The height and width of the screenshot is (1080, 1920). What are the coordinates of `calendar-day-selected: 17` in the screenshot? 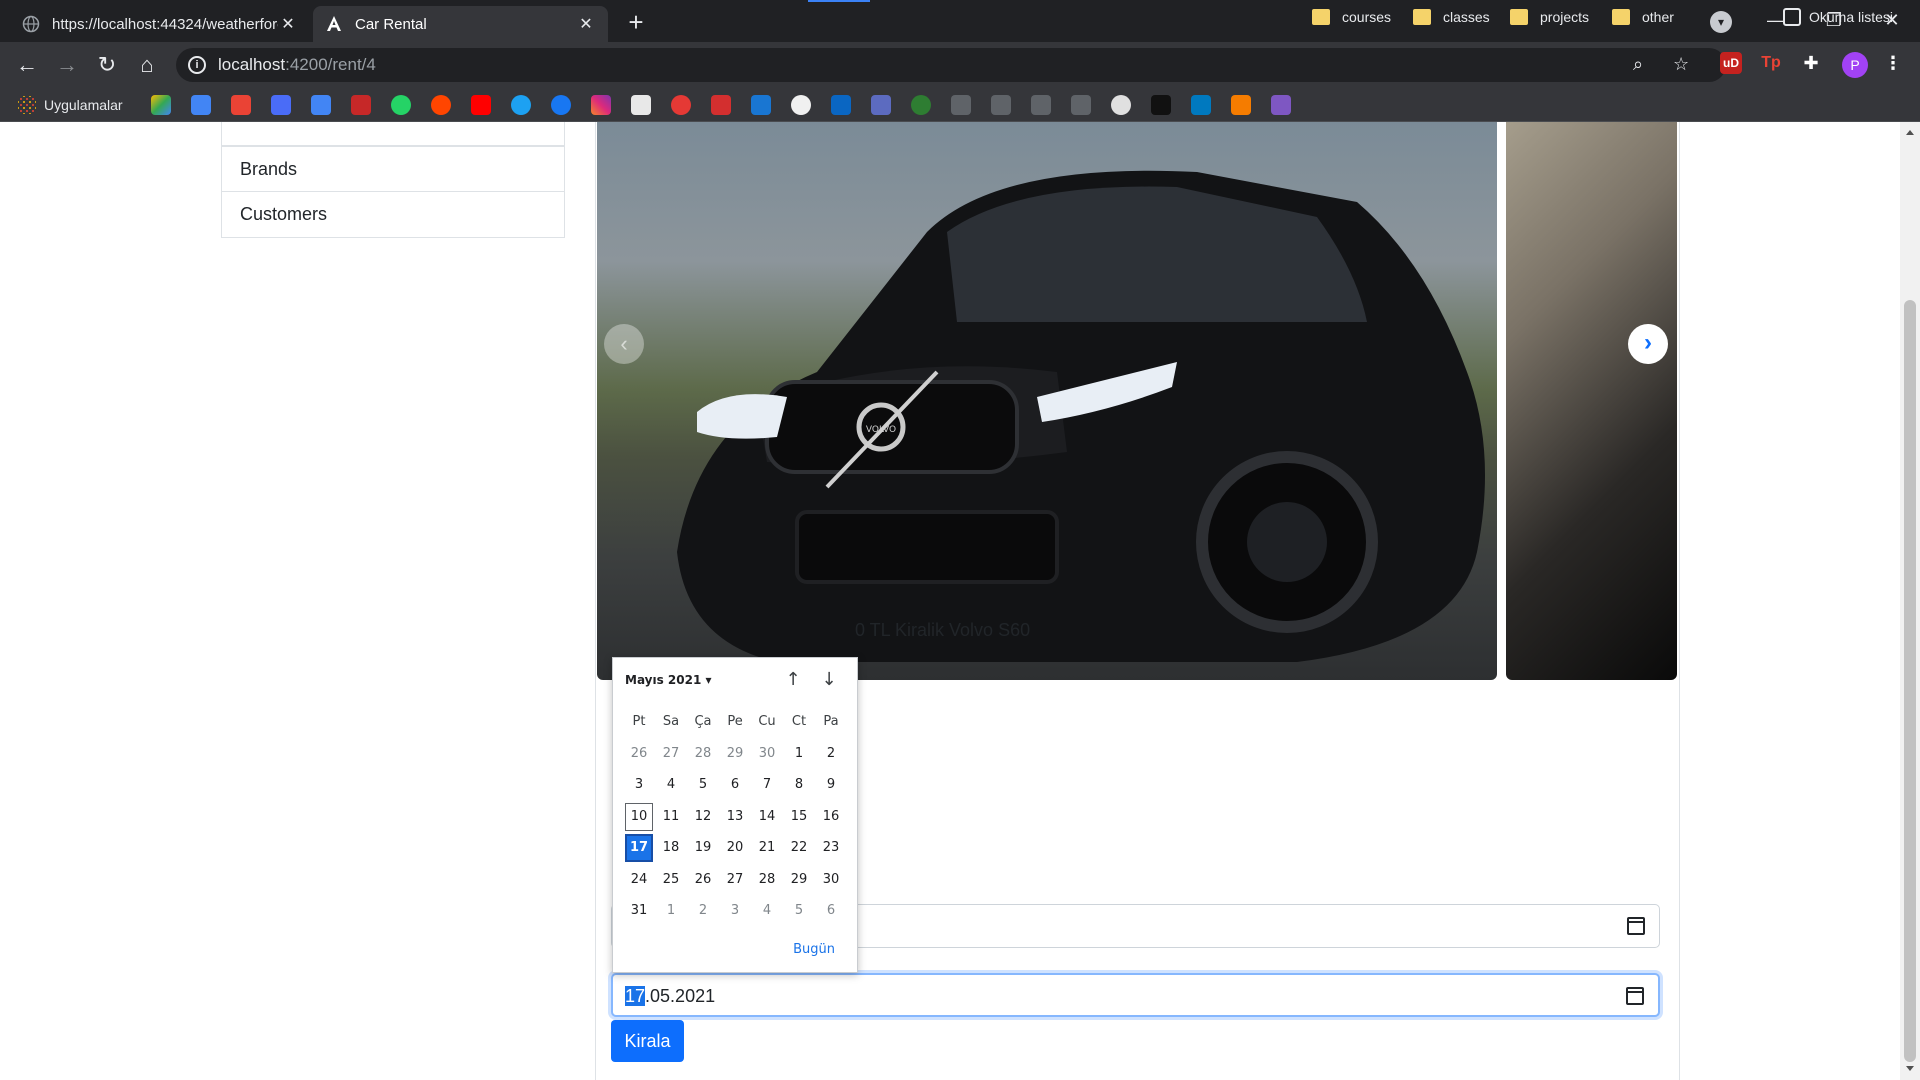 It's located at (639, 850).